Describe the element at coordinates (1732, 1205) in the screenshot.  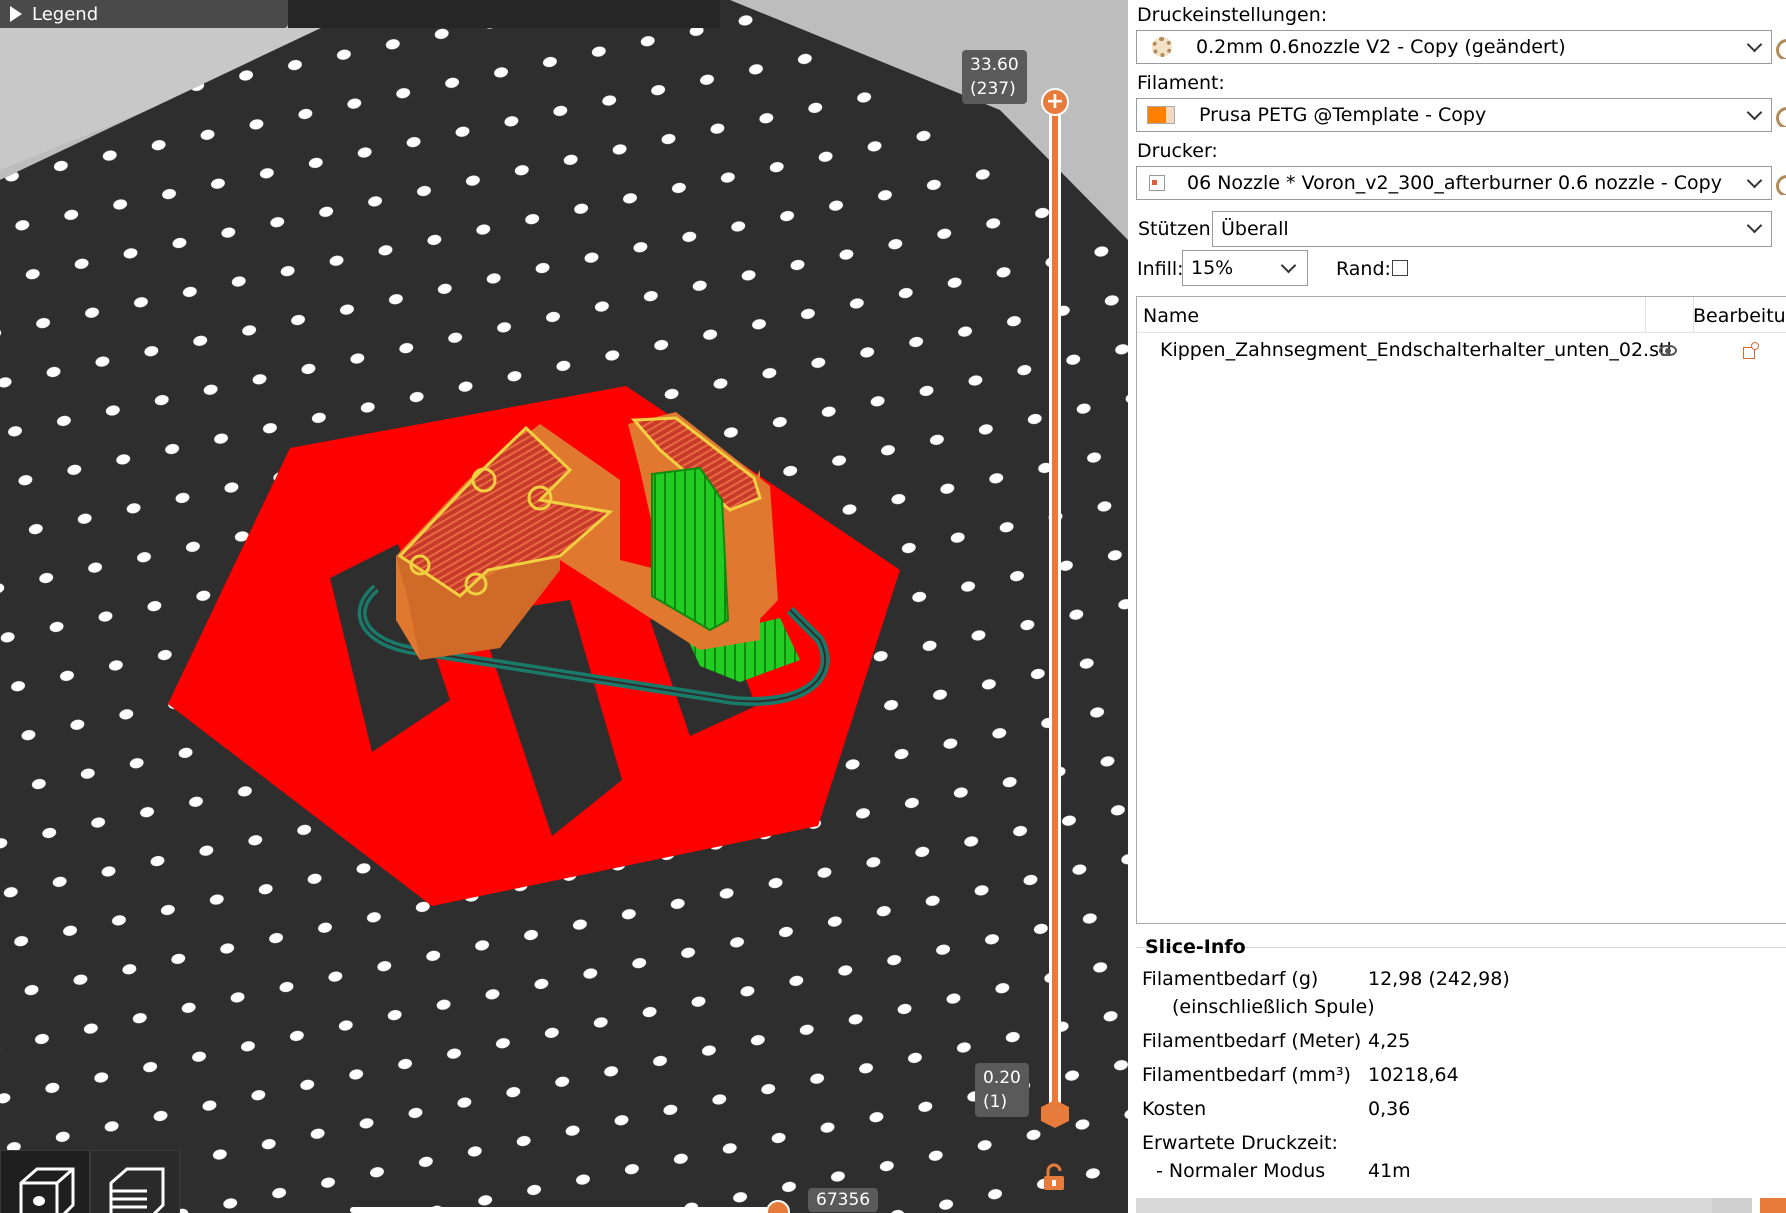
I see `send-button` at that location.